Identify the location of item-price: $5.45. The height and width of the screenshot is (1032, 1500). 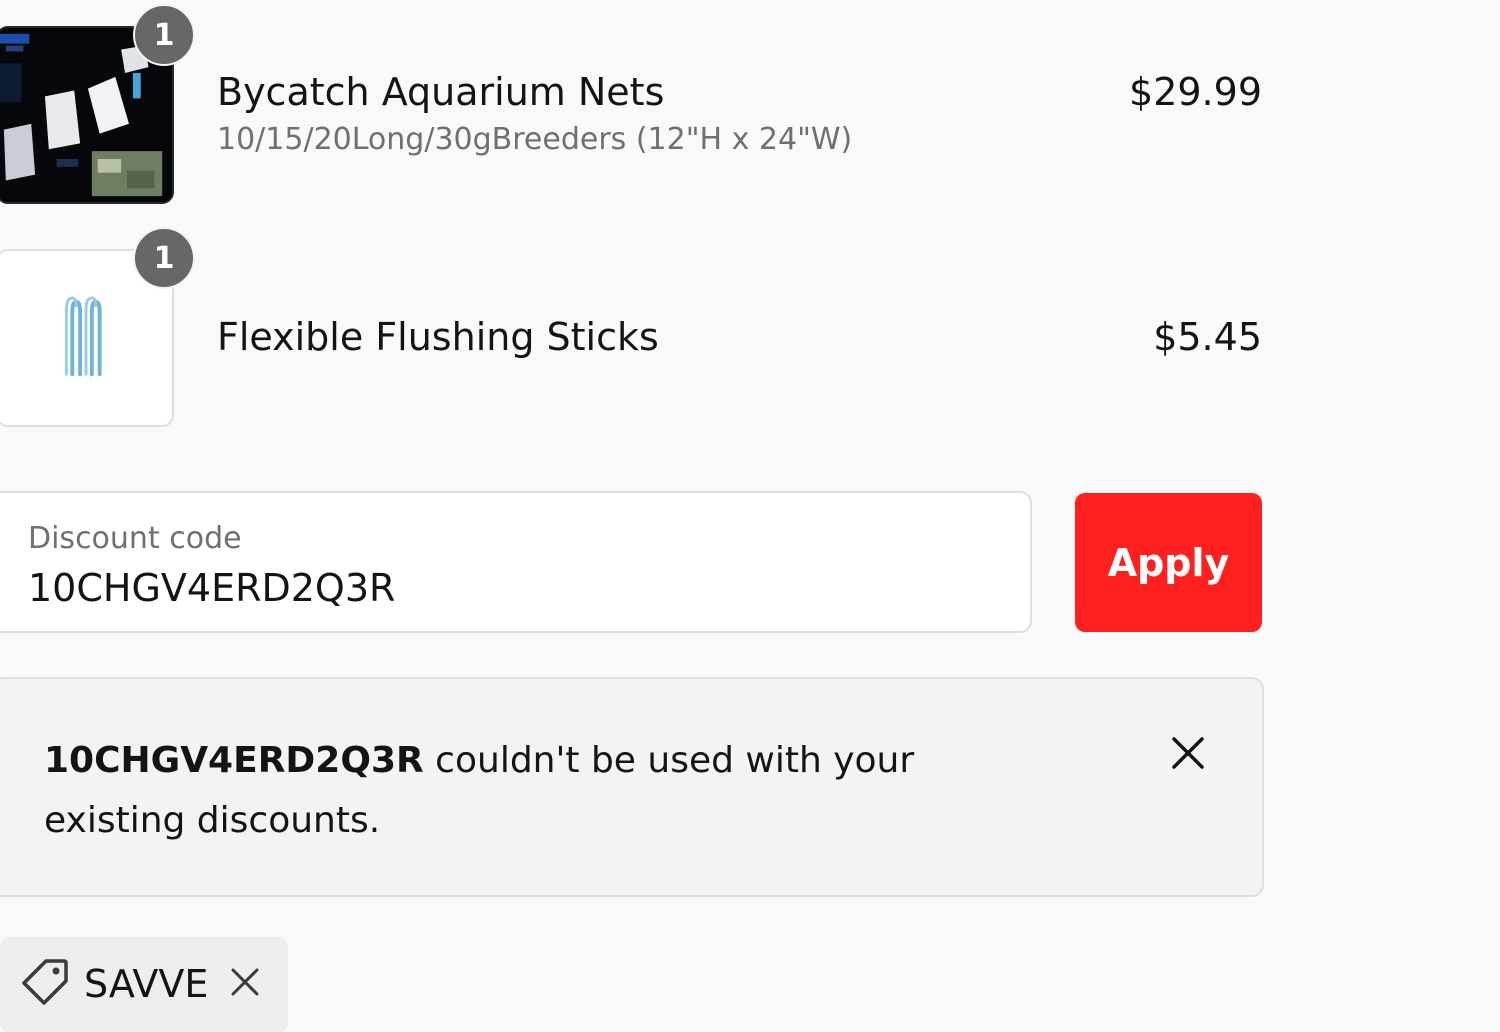
(1207, 337).